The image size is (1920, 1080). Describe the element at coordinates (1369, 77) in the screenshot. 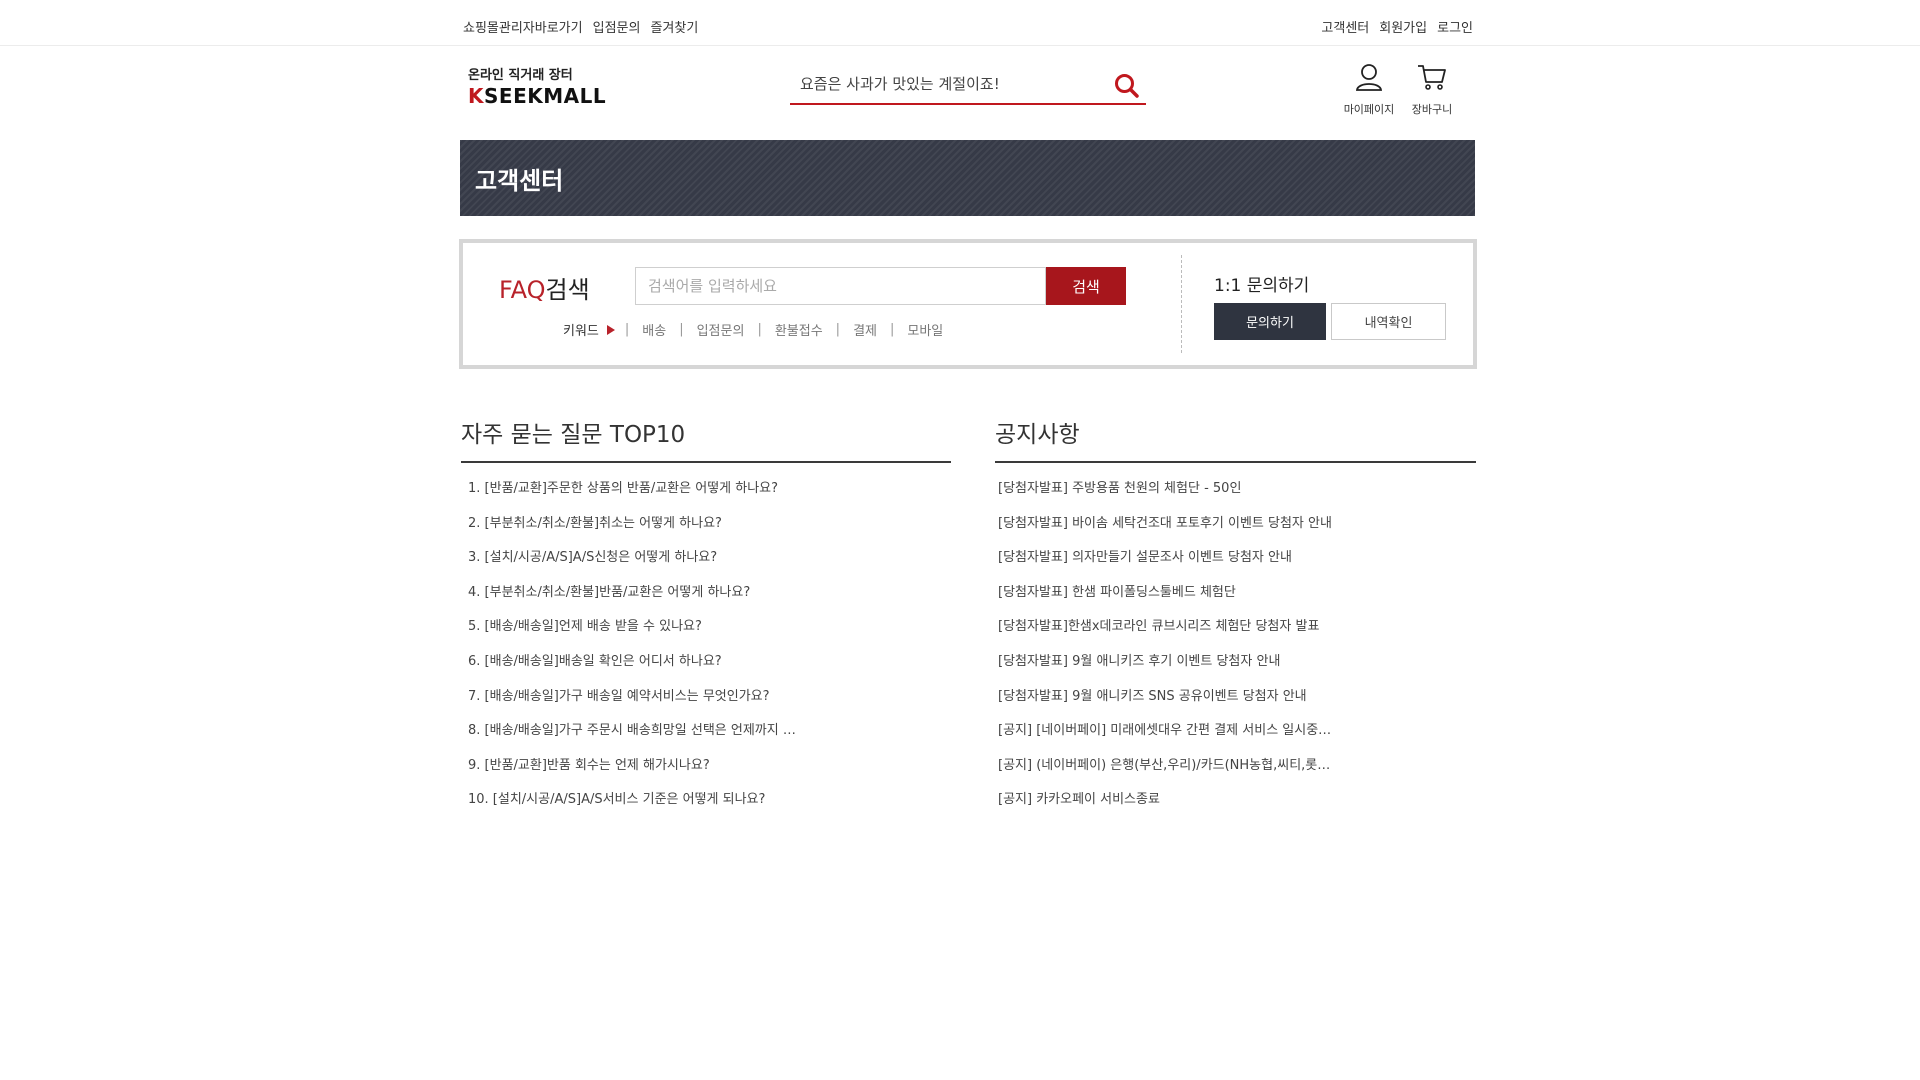

I see `user-icon` at that location.